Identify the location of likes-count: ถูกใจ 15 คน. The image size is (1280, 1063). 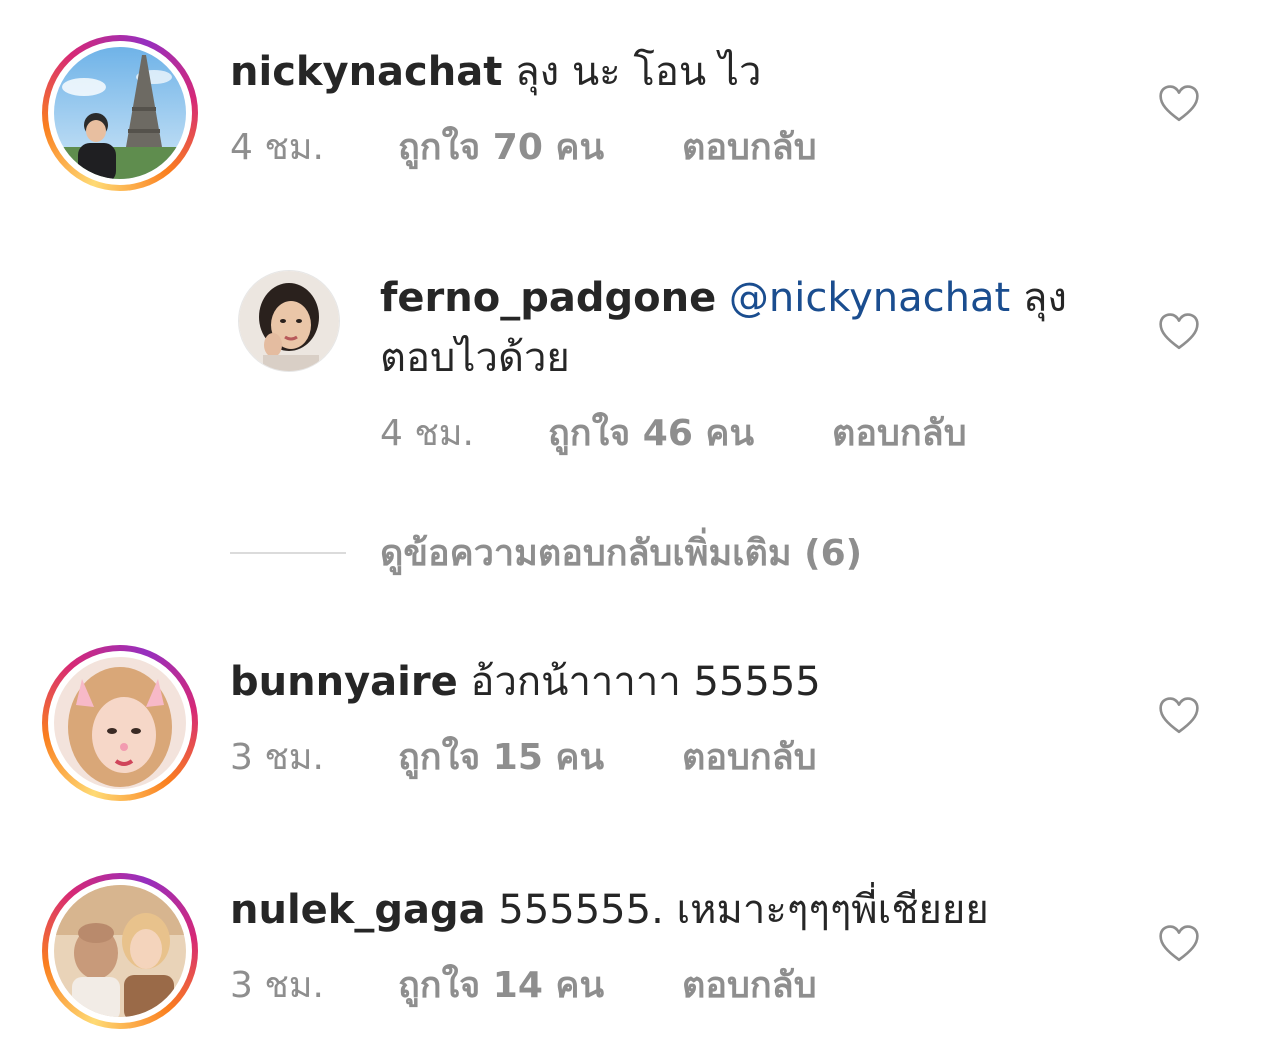
(501, 758).